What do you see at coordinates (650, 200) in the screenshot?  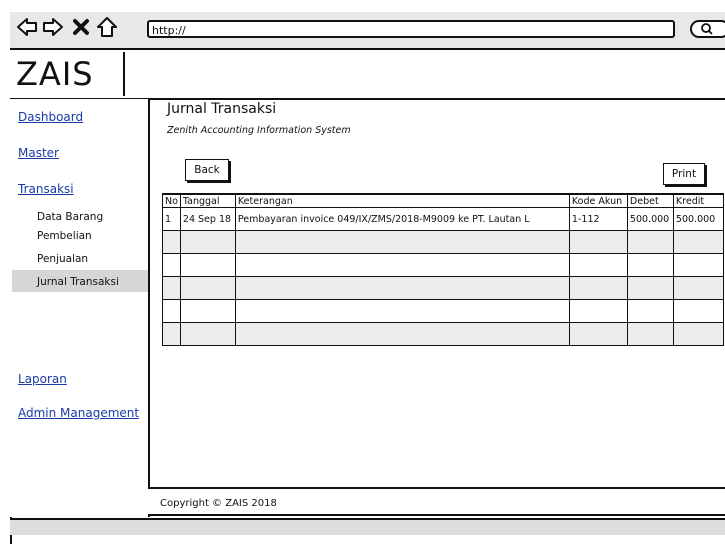 I see `column-header-debet: Debet` at bounding box center [650, 200].